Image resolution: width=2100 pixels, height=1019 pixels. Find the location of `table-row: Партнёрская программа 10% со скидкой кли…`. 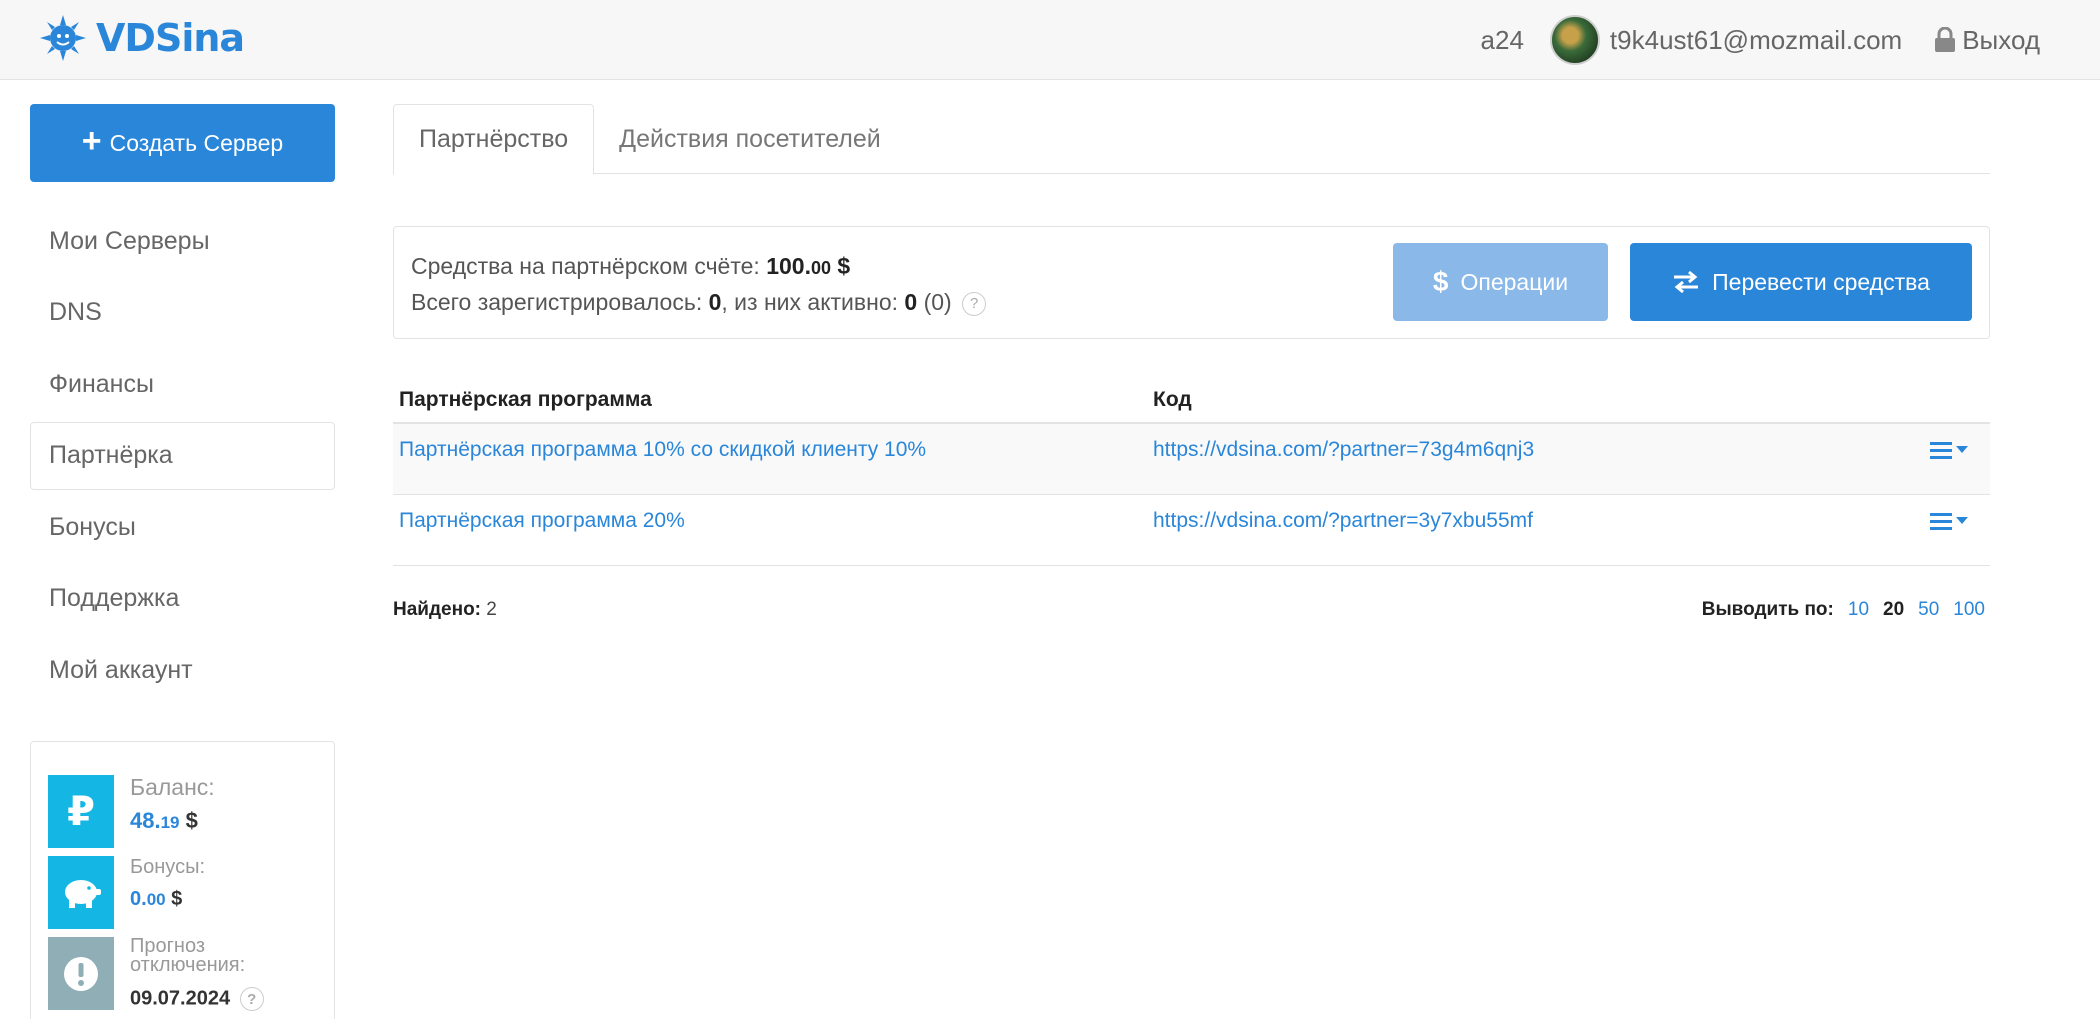

table-row: Партнёрская программа 10% со скидкой кли… is located at coordinates (1191, 459).